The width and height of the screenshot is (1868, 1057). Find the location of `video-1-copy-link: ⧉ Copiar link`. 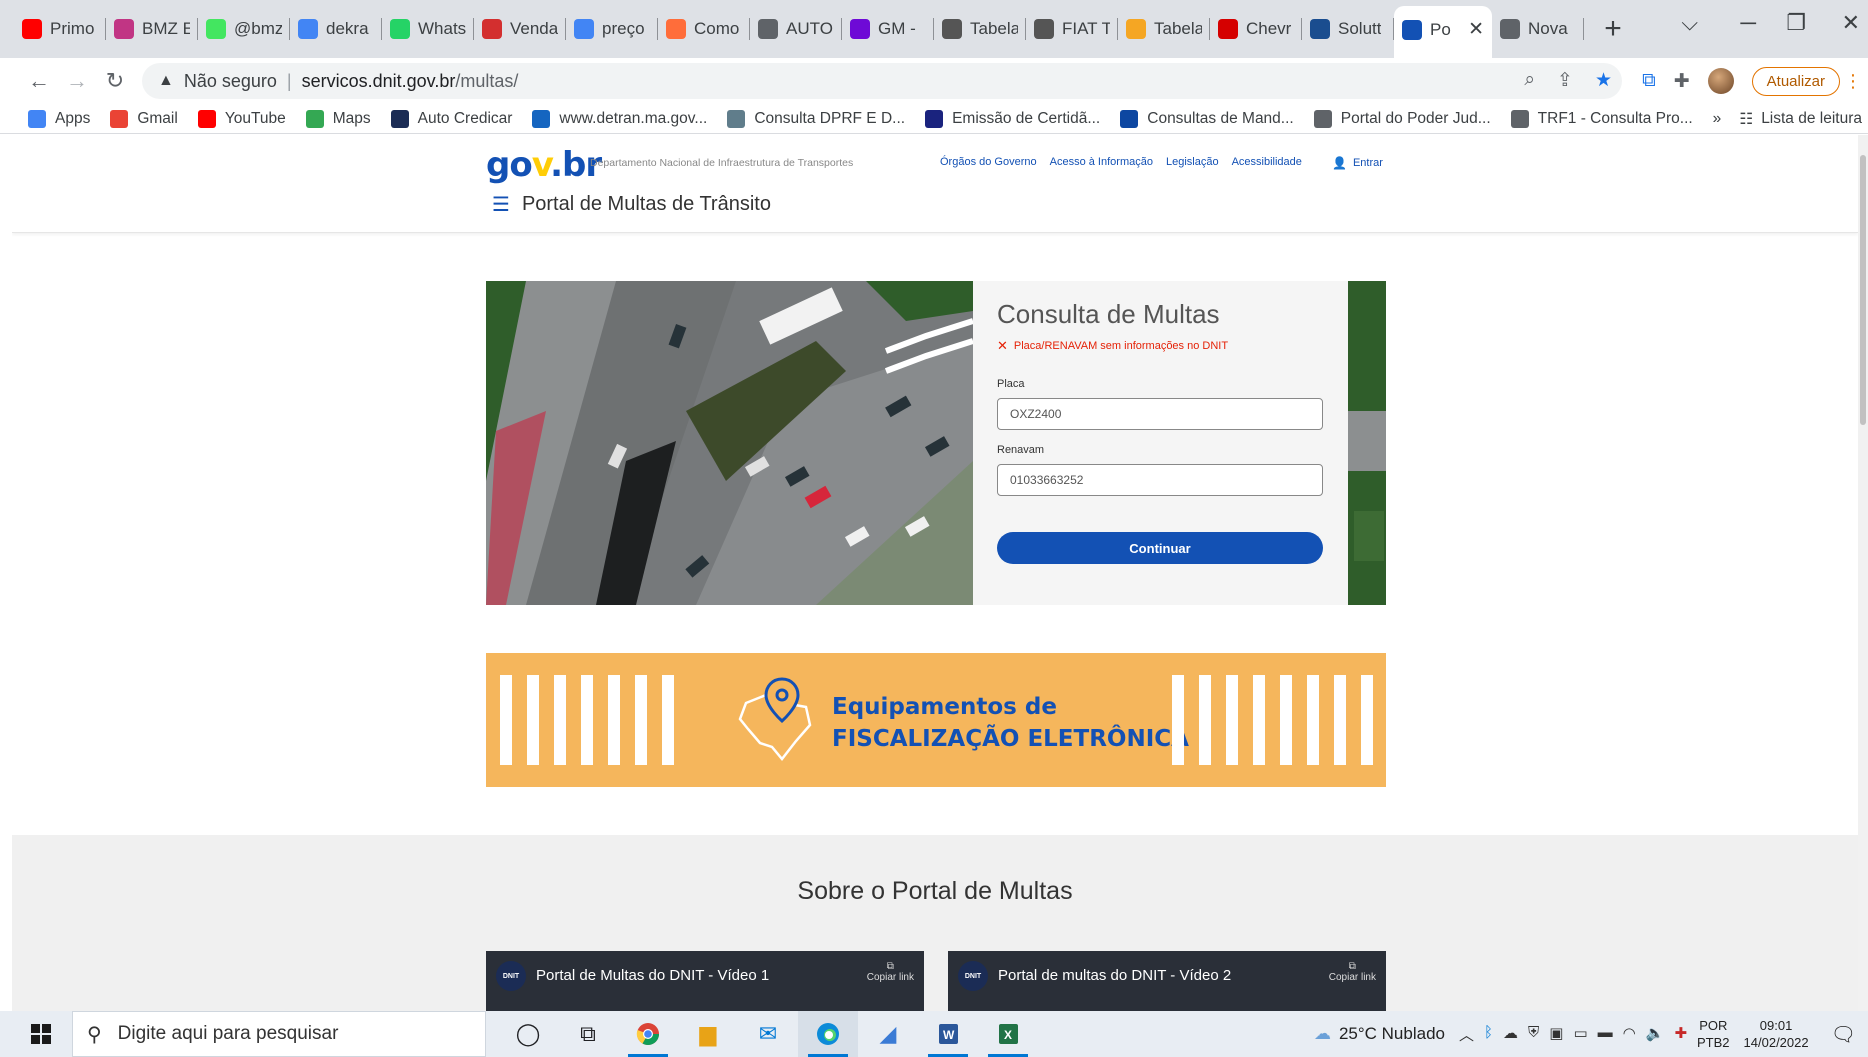

video-1-copy-link: ⧉ Copiar link is located at coordinates (890, 972).